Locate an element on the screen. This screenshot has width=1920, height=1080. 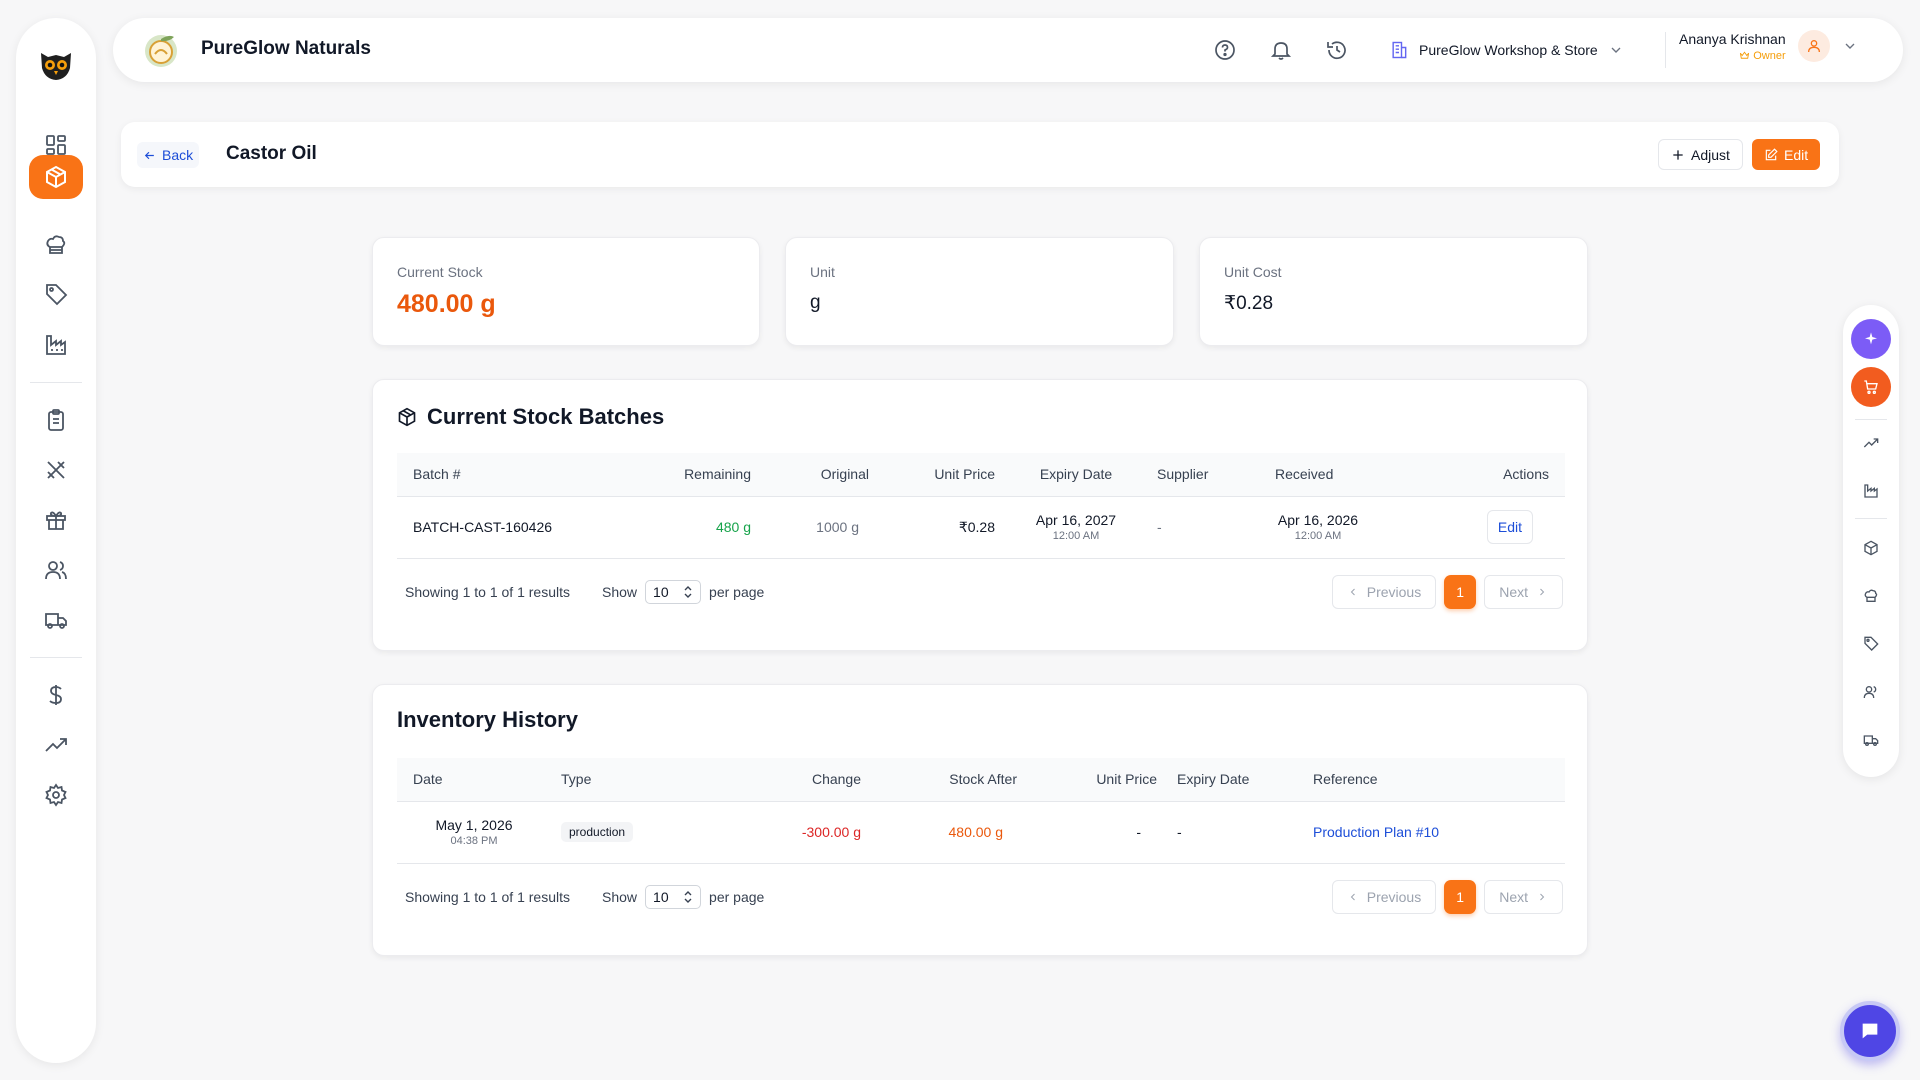
inventory-box-icon is located at coordinates (56, 177).